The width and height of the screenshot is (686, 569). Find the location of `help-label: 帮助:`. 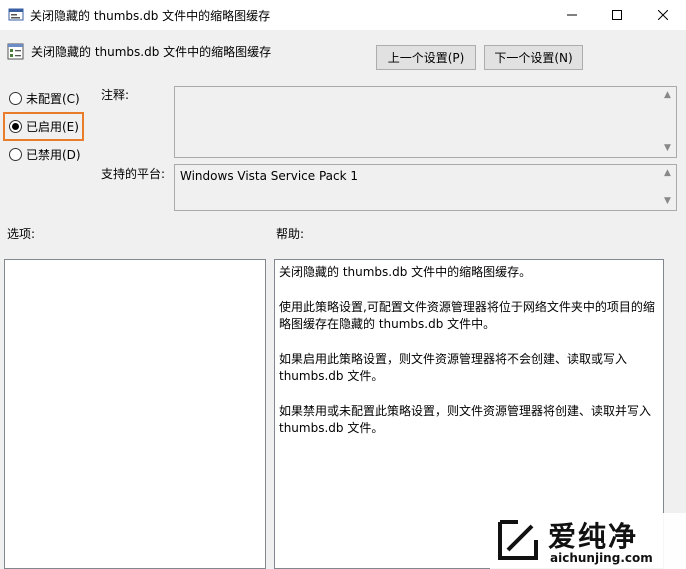

help-label: 帮助: is located at coordinates (290, 234).